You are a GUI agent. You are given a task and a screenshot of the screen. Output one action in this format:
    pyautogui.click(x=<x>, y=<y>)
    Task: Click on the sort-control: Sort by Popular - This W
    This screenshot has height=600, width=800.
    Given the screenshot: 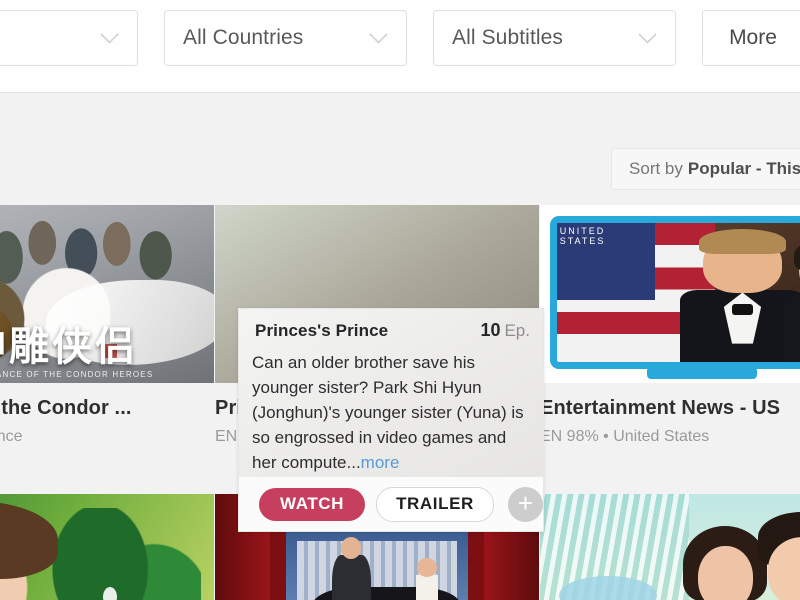 What is the action you would take?
    pyautogui.click(x=705, y=169)
    